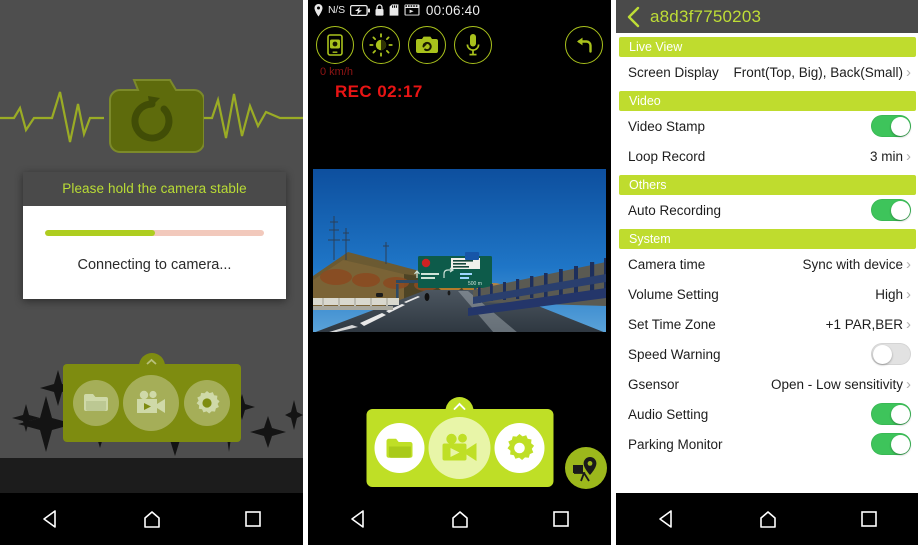  I want to click on toolbar-collapse-handle, so click(459, 404).